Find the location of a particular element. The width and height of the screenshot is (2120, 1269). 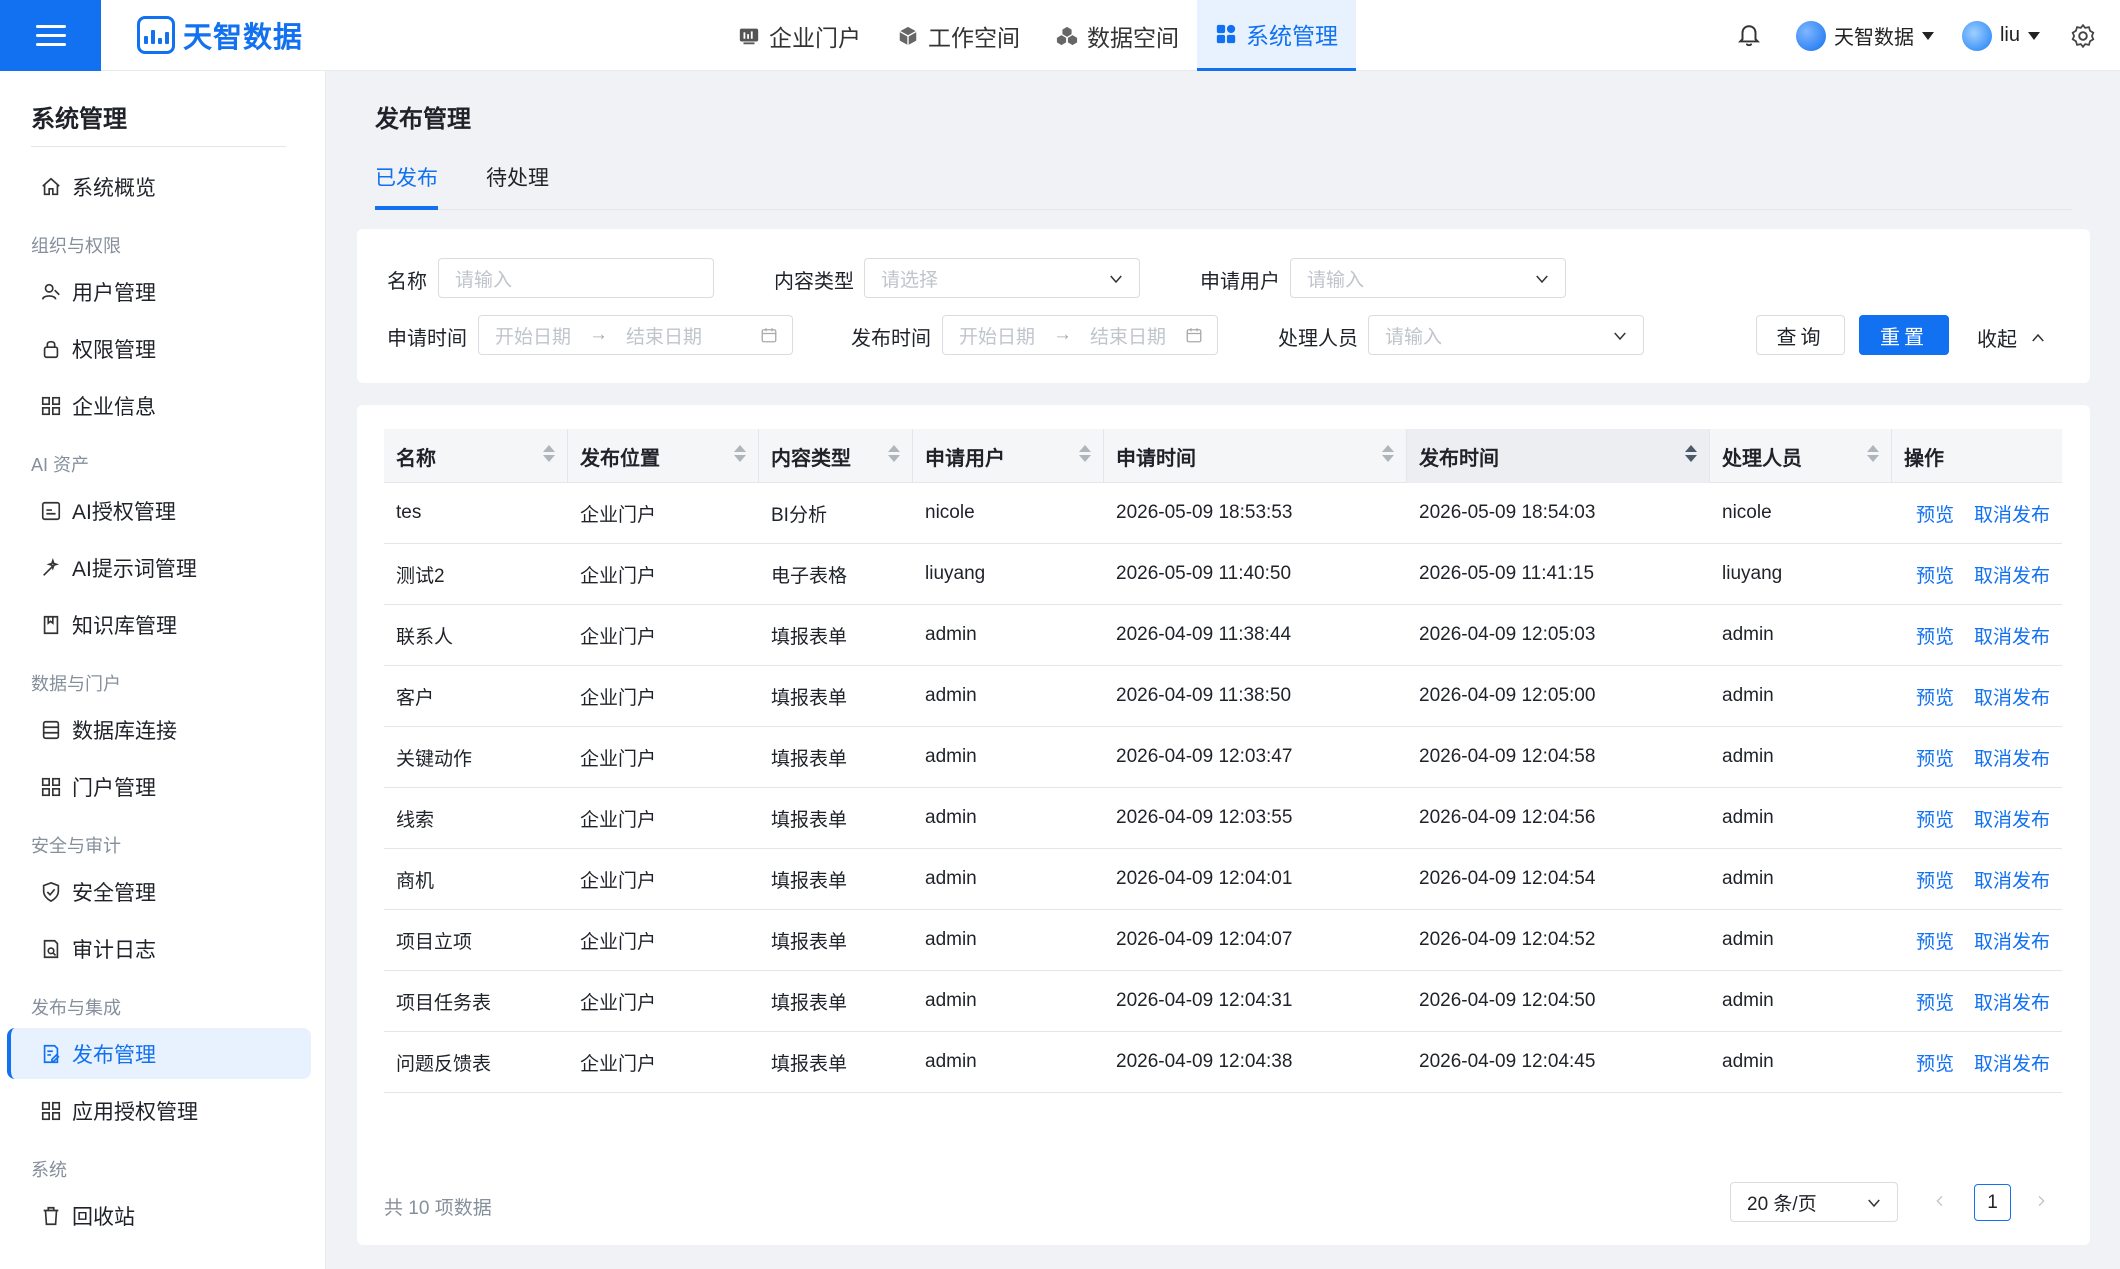

cell-publish-time: 2026-04-09 12:05:03 is located at coordinates (1507, 634).